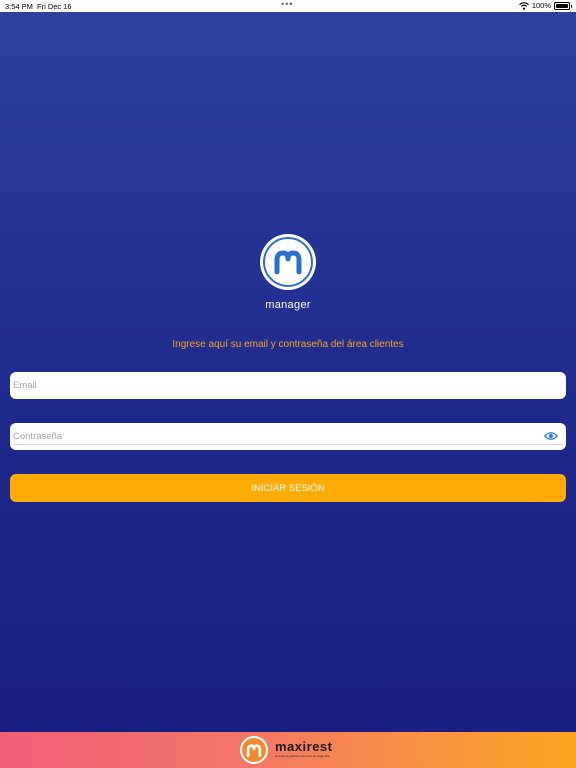  Describe the element at coordinates (266, 385) in the screenshot. I see `email-input` at that location.